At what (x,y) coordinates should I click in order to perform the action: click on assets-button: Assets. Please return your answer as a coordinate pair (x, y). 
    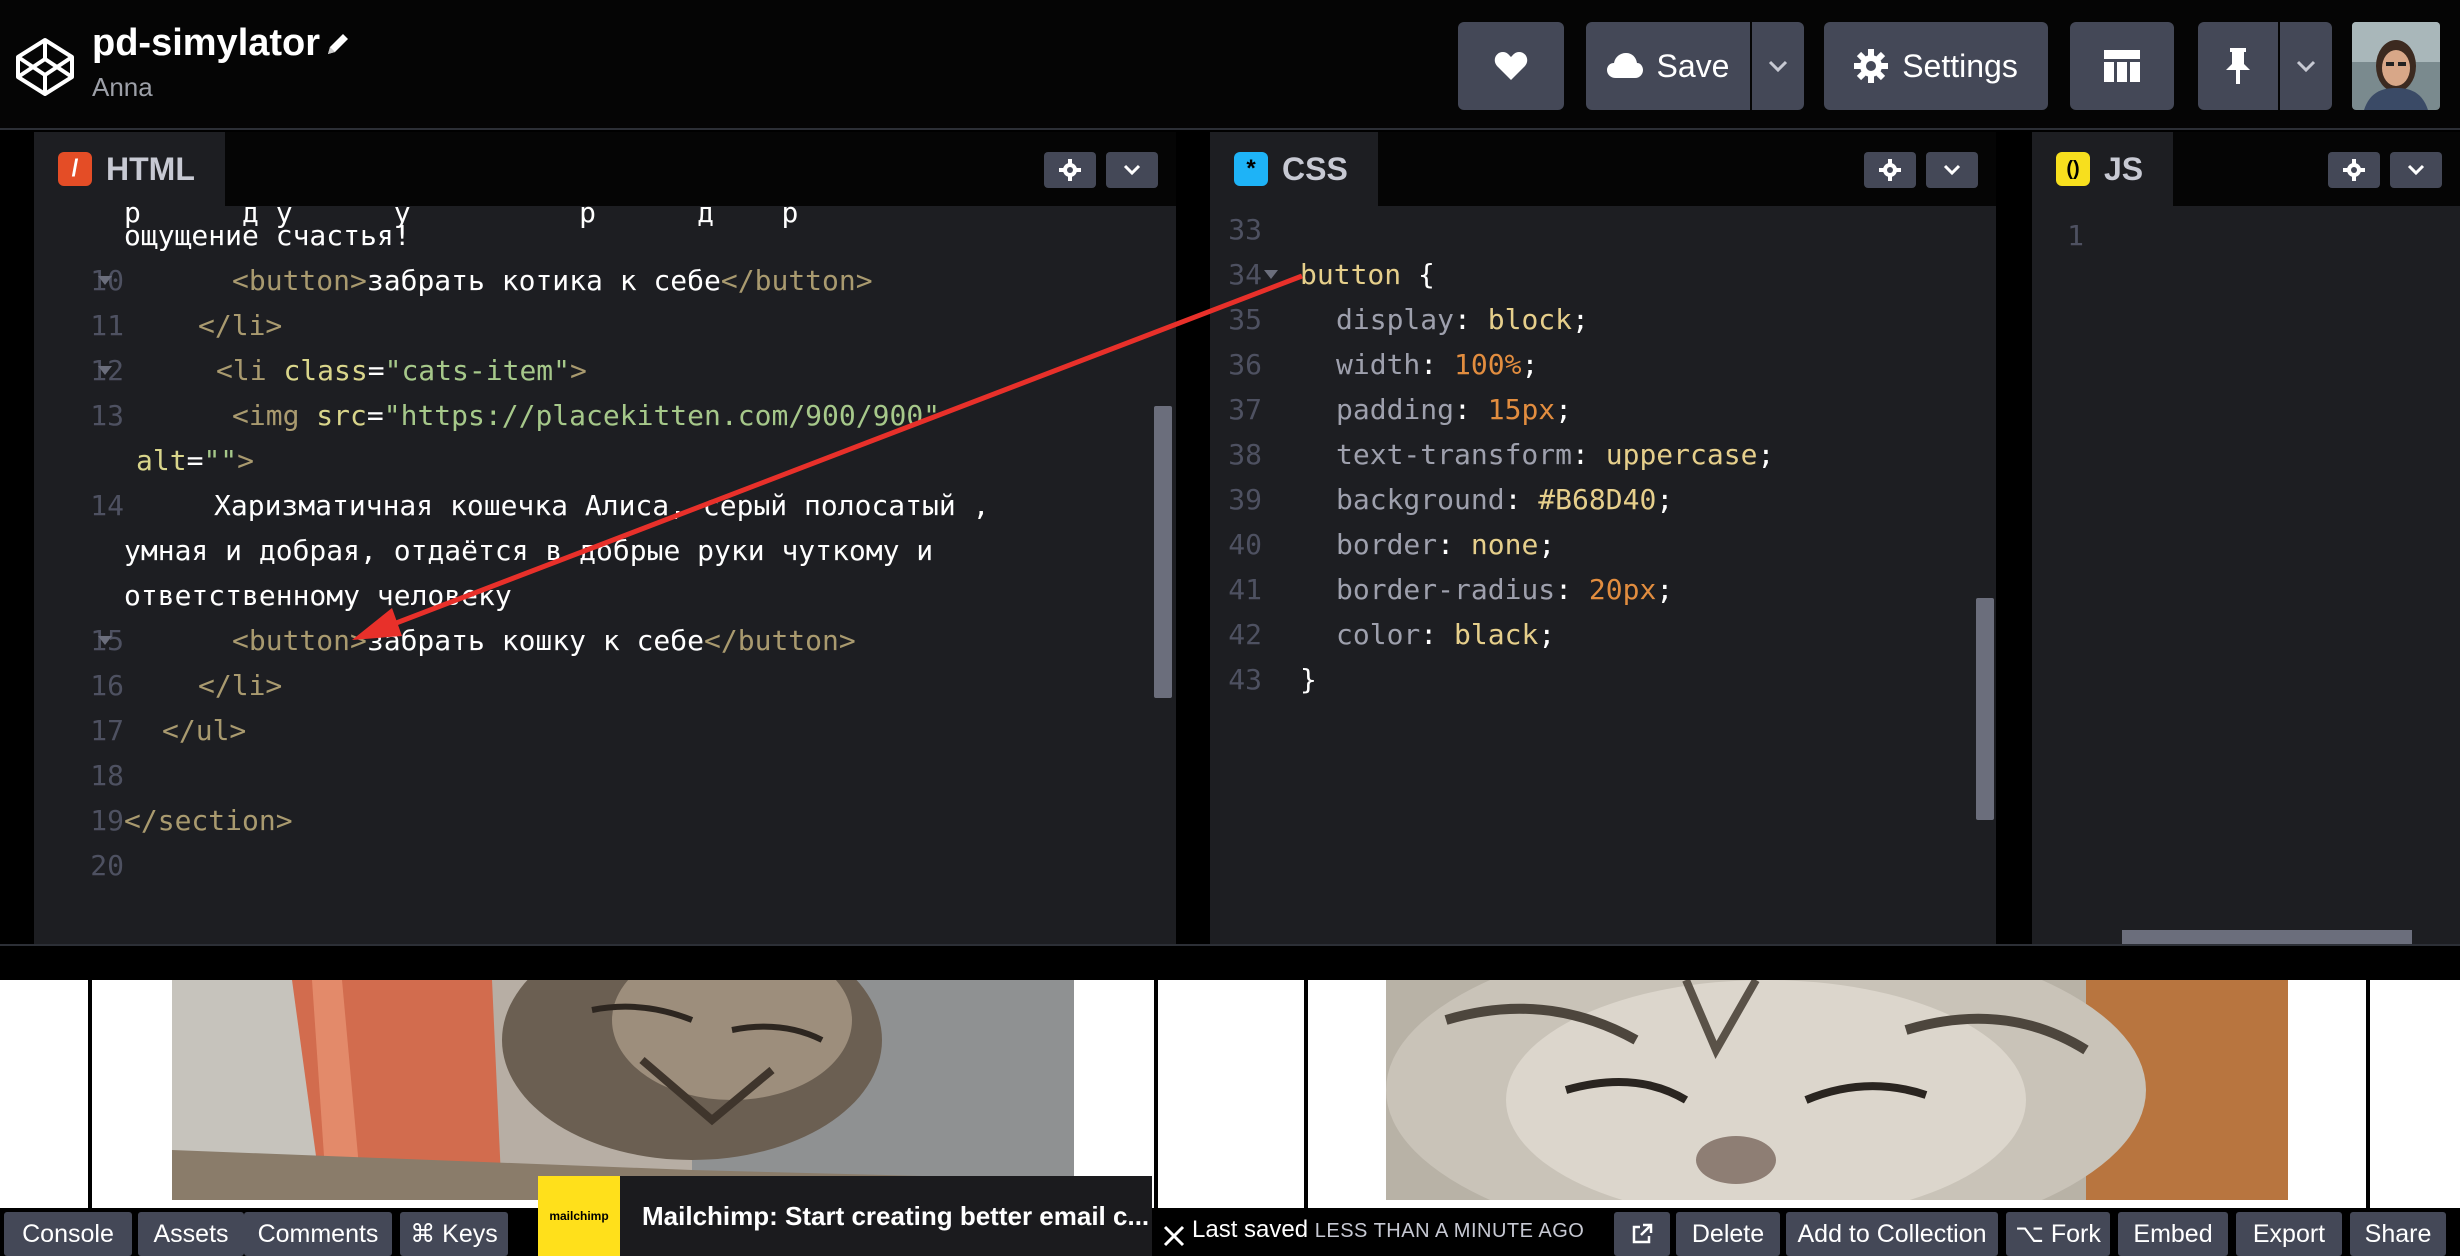
    Looking at the image, I should click on (191, 1234).